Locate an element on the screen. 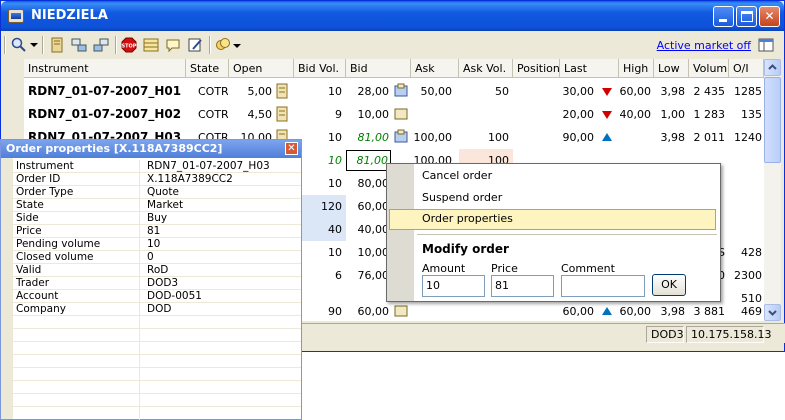 This screenshot has width=785, height=420. cell-bid: 60,00 is located at coordinates (373, 311).